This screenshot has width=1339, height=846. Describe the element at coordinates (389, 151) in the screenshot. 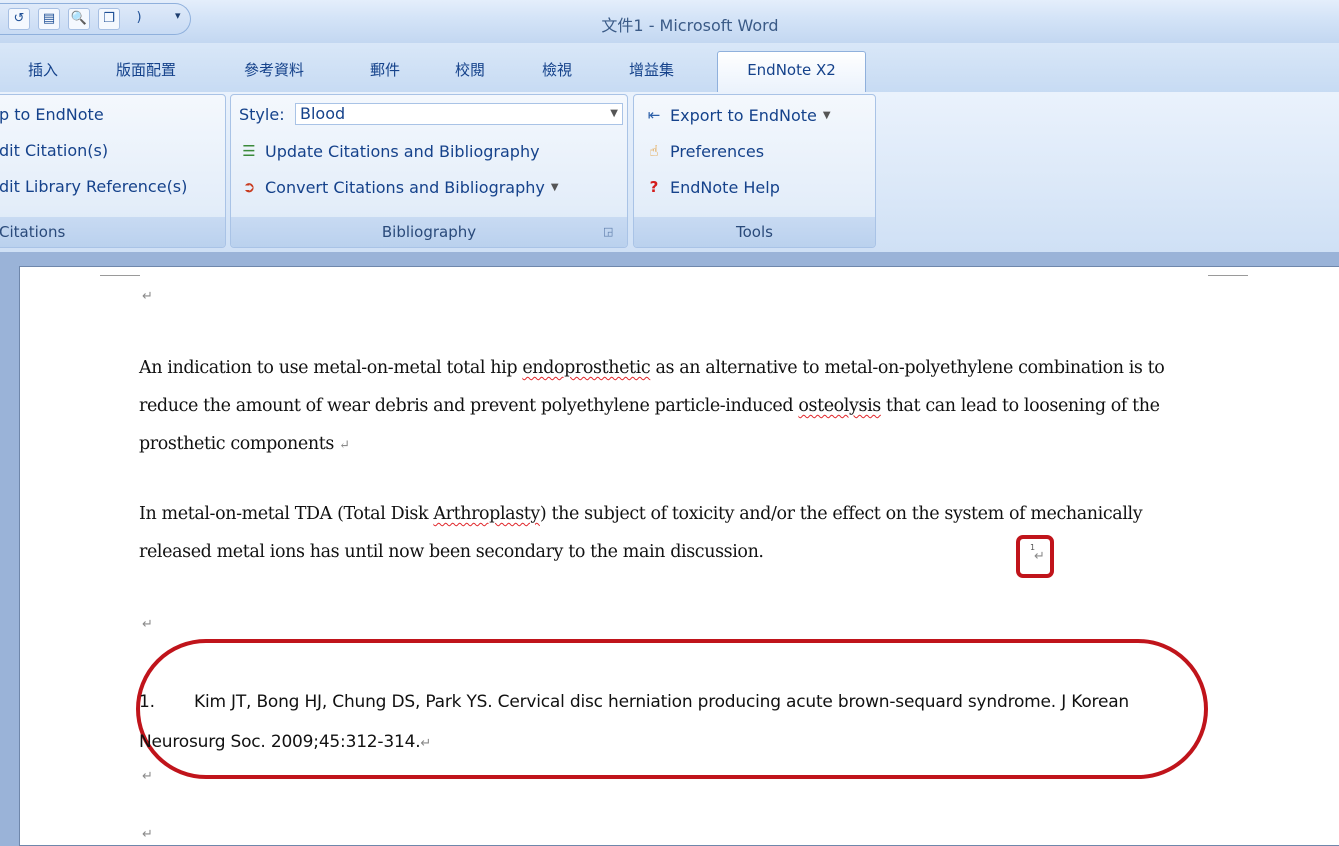

I see `update-citations-button: ☰ Update Citations and Bibliography` at that location.